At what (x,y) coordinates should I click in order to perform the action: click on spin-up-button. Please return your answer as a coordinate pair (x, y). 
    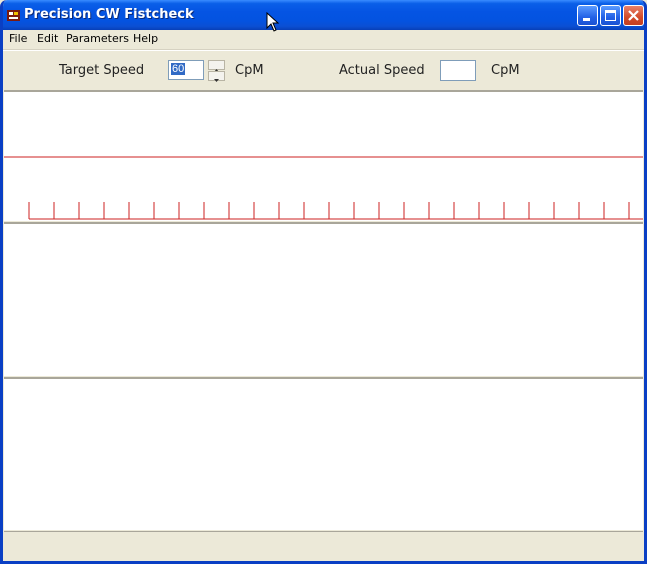
    Looking at the image, I should click on (216, 66).